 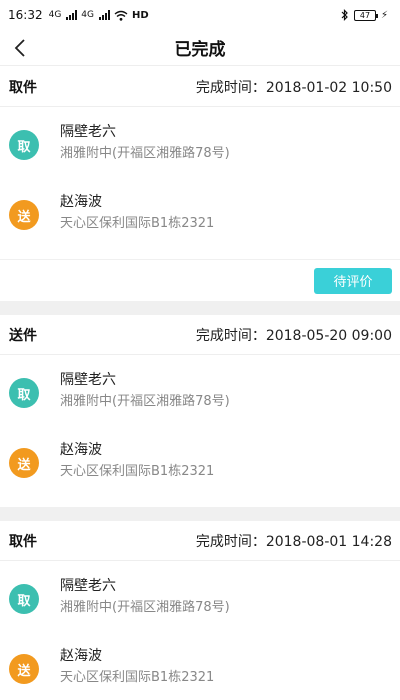 I want to click on status-right: 47 ⚡, so click(x=364, y=15).